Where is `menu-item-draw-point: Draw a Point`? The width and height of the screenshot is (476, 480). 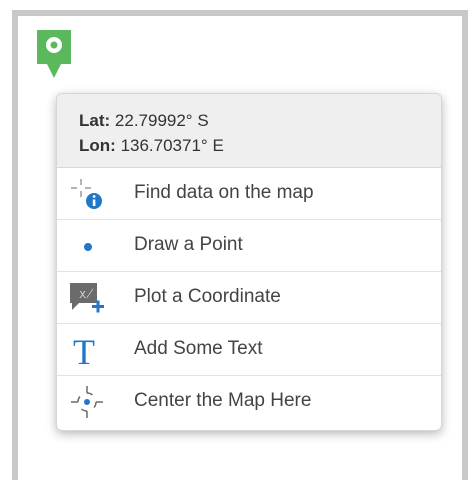
menu-item-draw-point: Draw a Point is located at coordinates (249, 246).